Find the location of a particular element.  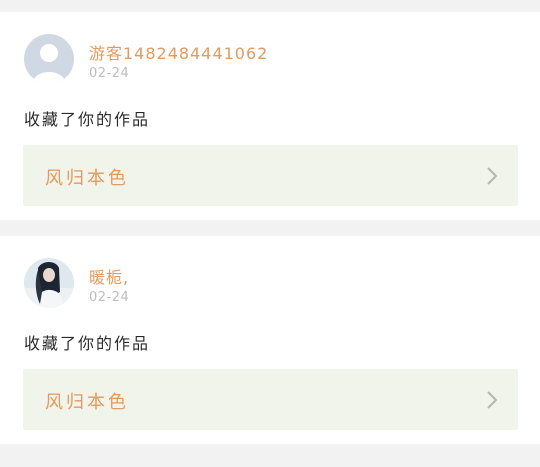

default-user-avatar-icon is located at coordinates (49, 59).